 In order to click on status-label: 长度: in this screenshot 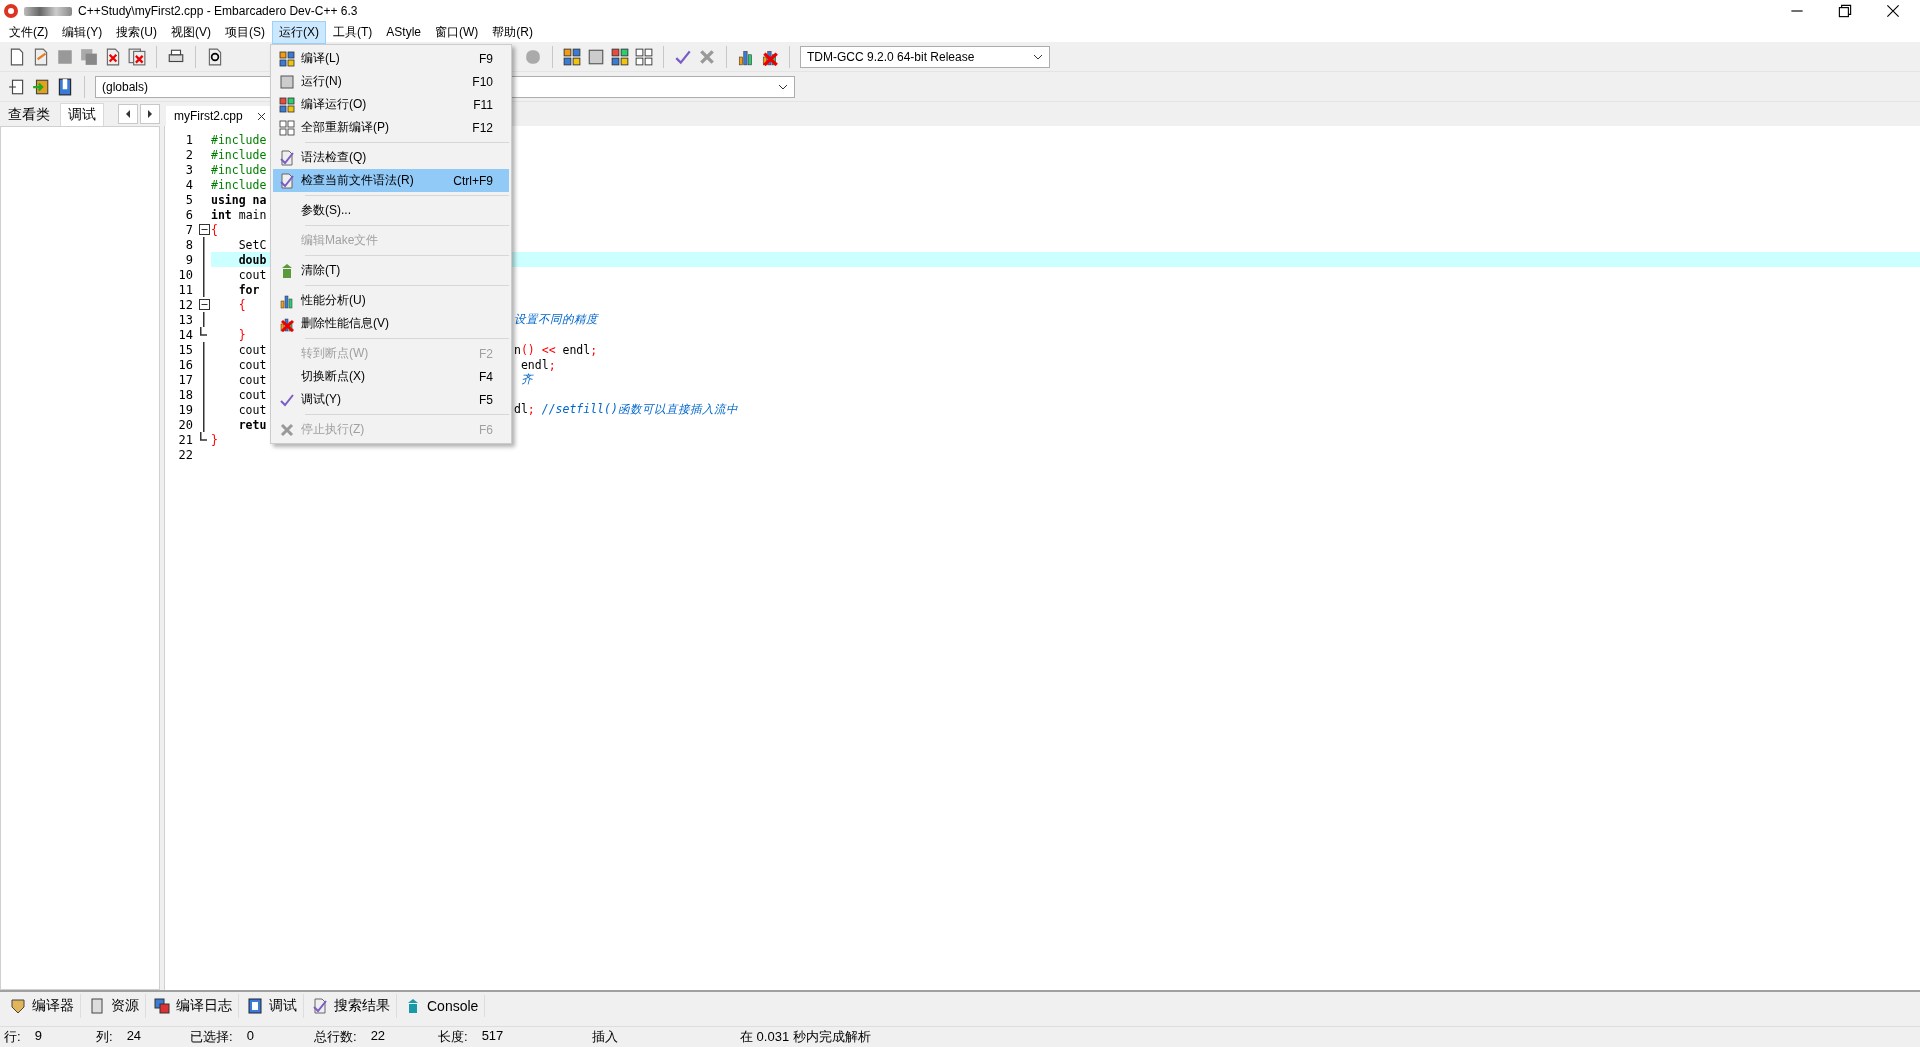, I will do `click(453, 1037)`.